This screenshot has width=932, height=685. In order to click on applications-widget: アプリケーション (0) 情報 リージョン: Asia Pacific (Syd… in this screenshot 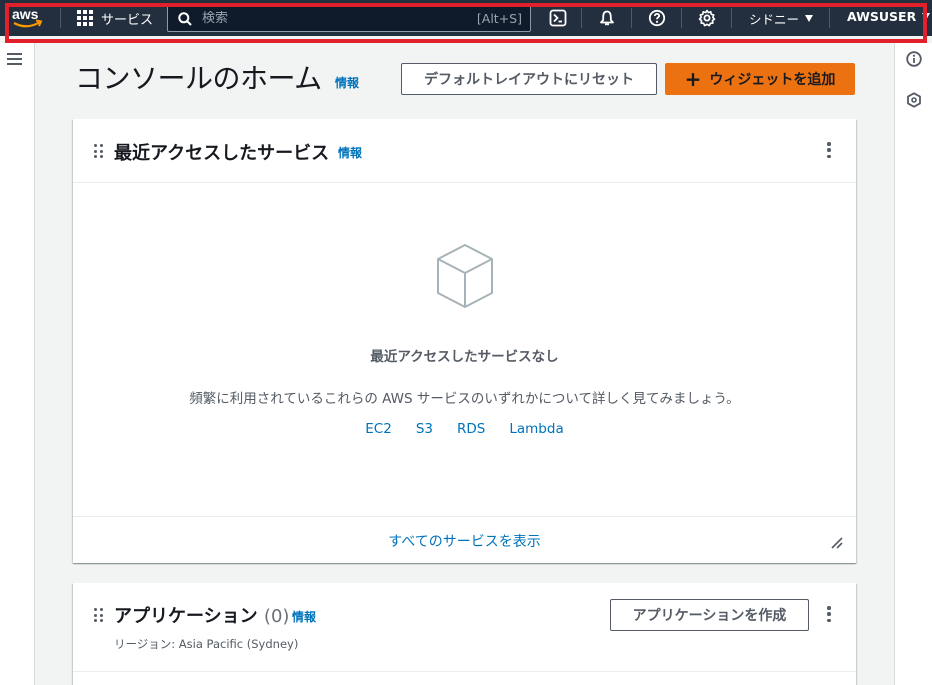, I will do `click(464, 634)`.